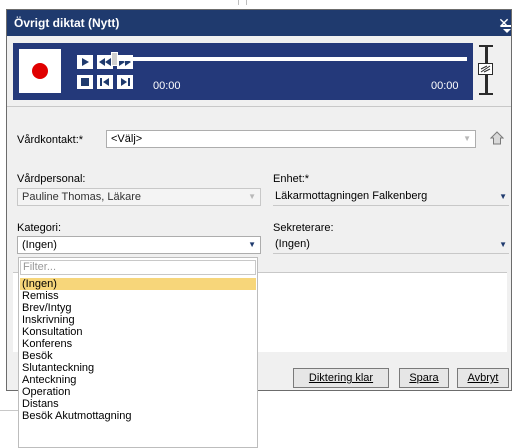 The width and height of the screenshot is (512, 448). I want to click on enhet-label: Enhet:*, so click(291, 179).